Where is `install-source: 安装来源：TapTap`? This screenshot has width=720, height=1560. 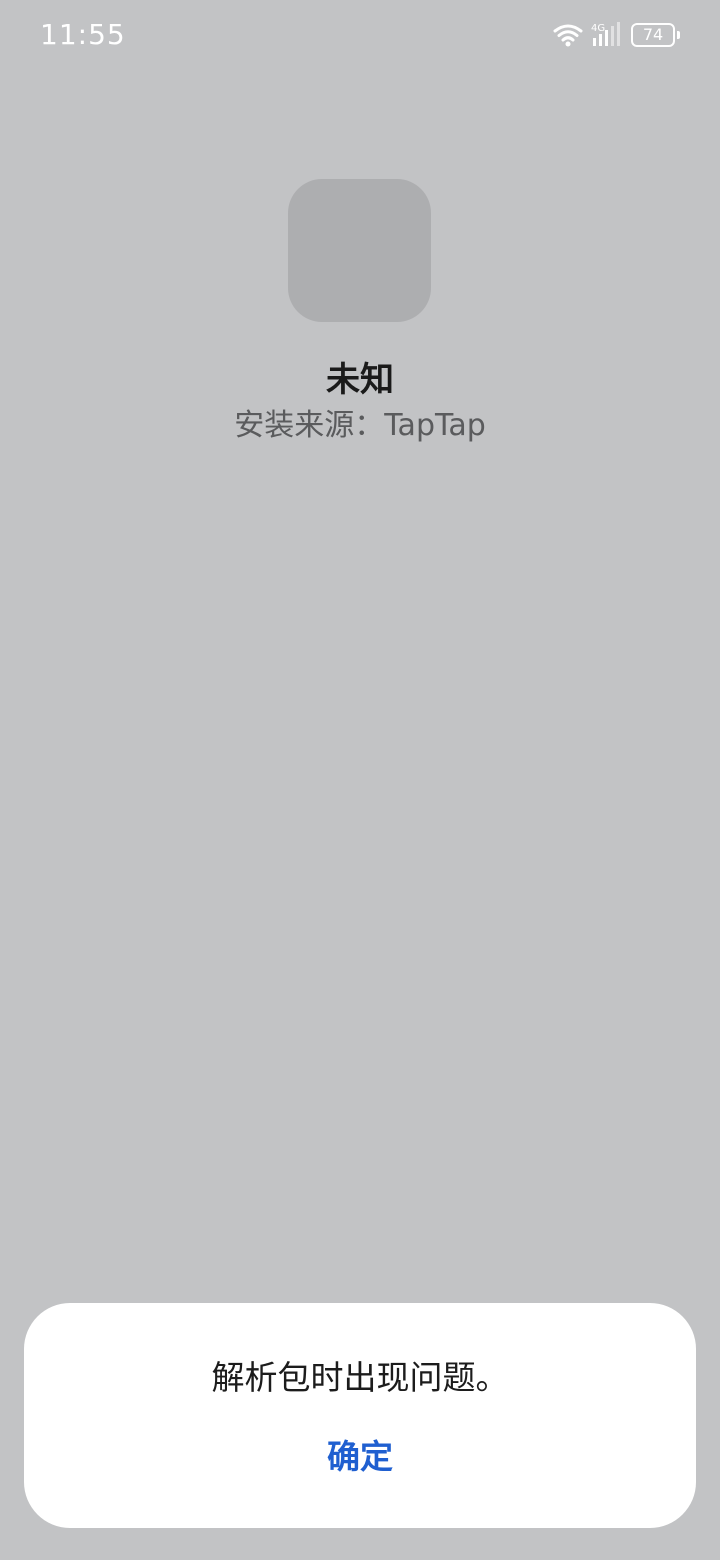
install-source: 安装来源：TapTap is located at coordinates (360, 425).